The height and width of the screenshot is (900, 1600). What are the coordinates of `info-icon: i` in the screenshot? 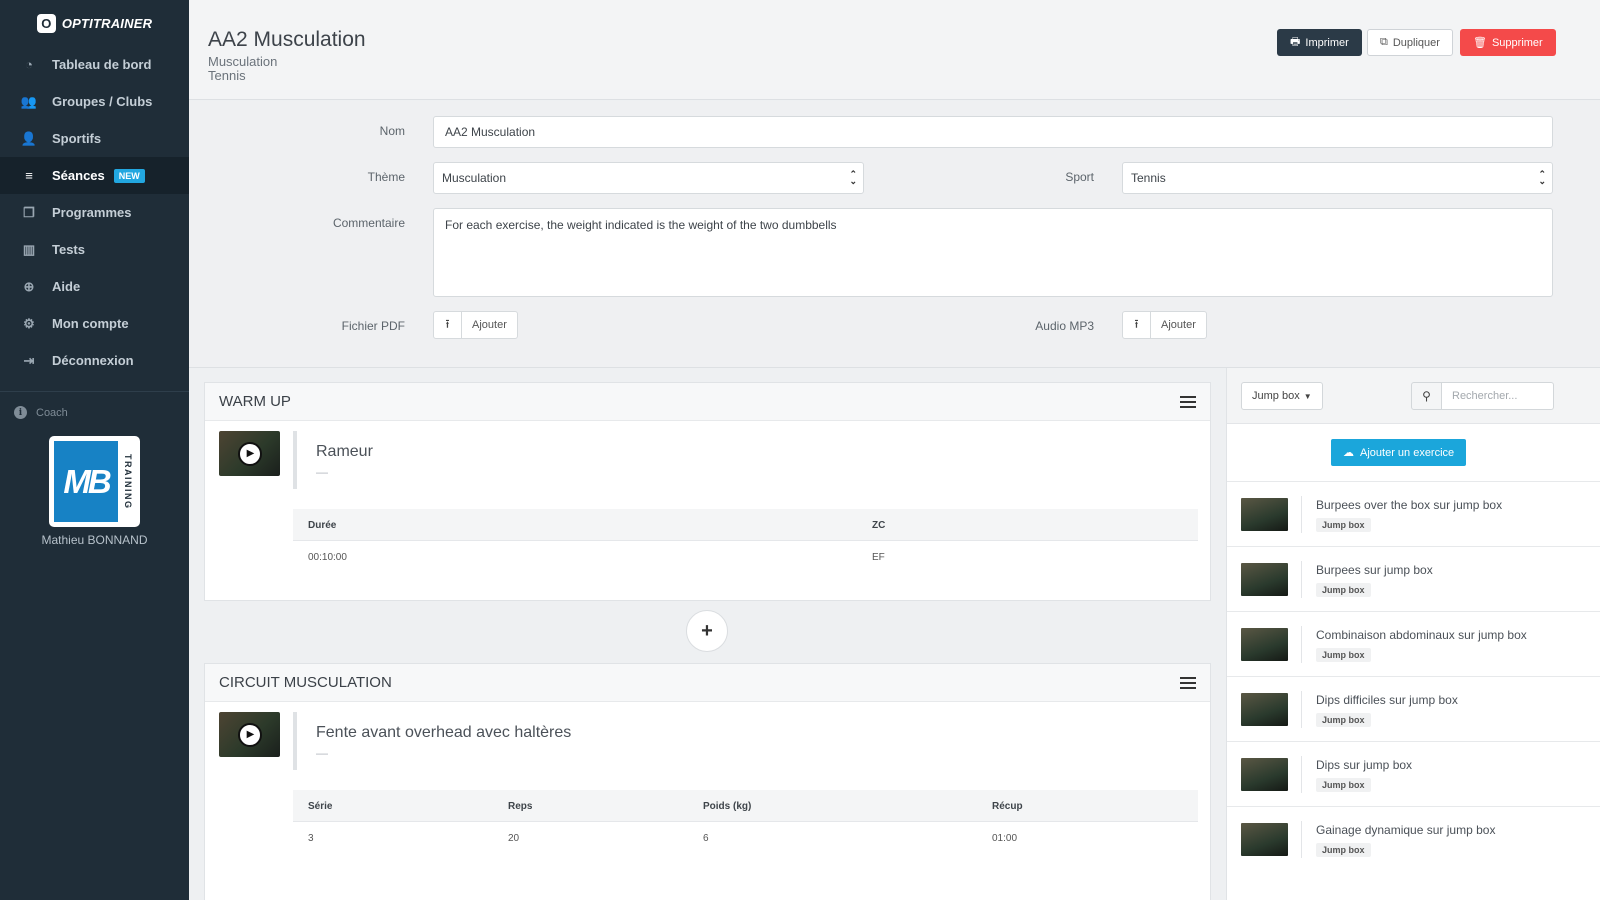 It's located at (20, 412).